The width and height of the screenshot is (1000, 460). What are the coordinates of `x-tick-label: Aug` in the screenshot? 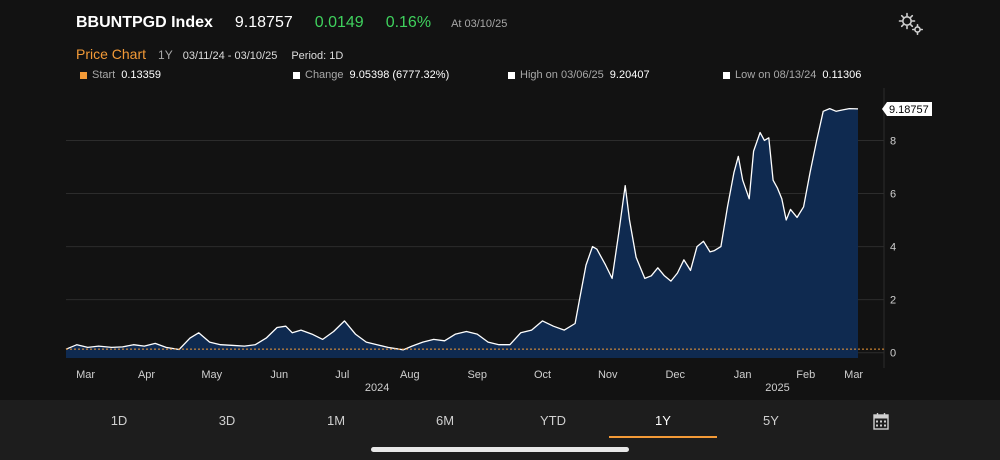 It's located at (410, 375).